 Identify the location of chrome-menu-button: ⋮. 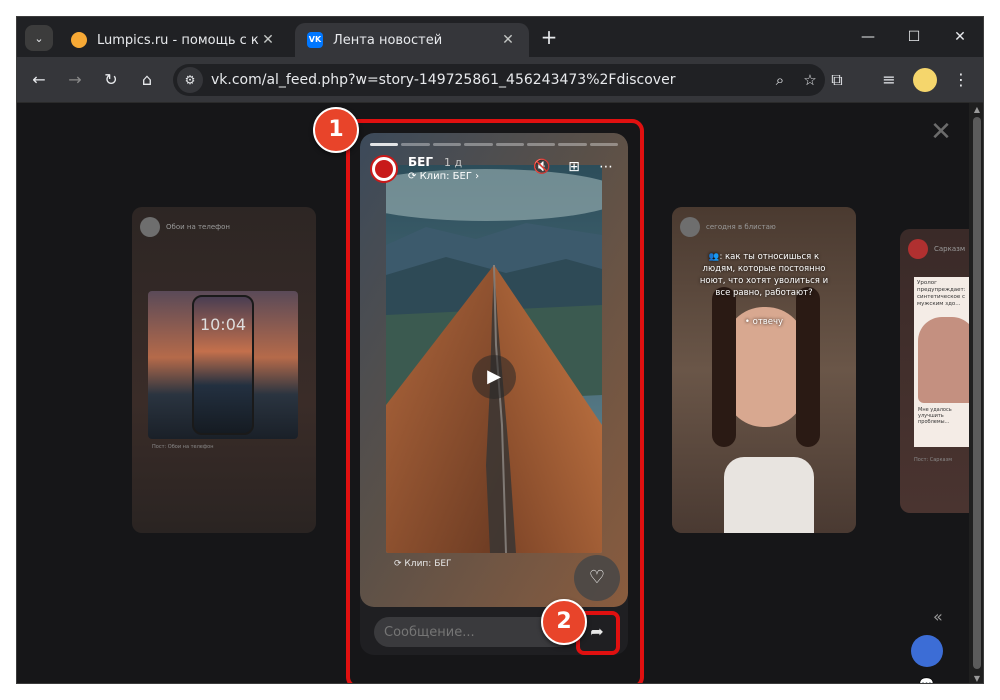
(961, 80).